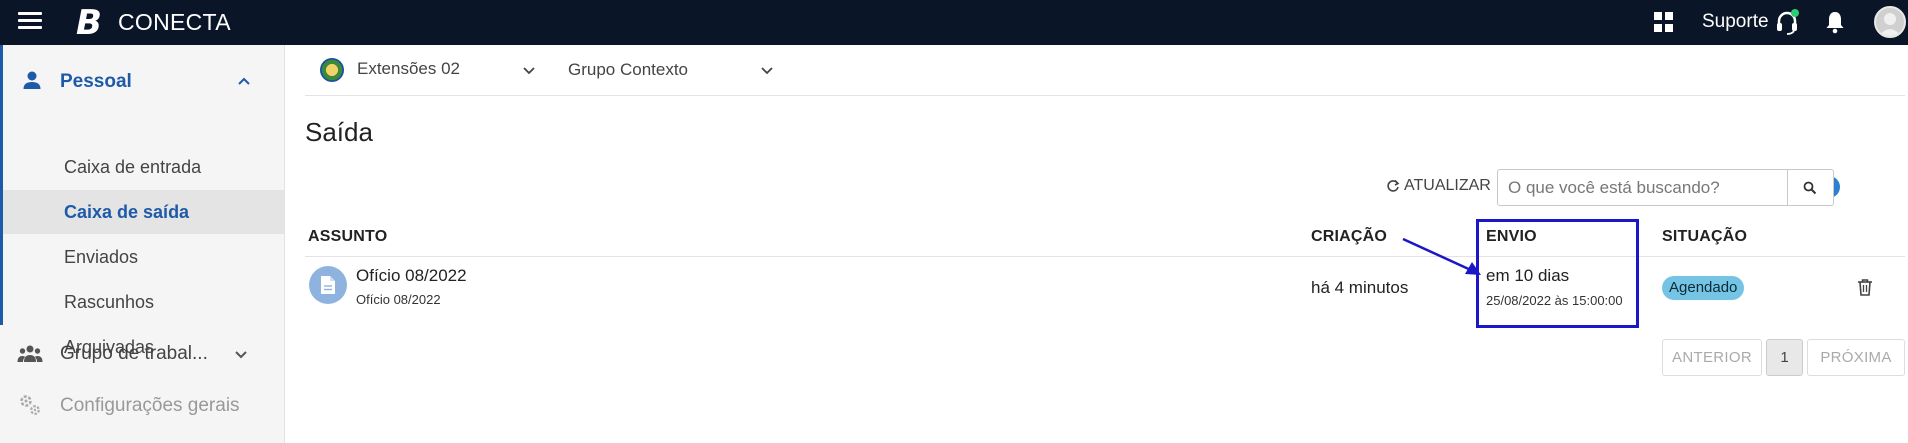 Image resolution: width=1908 pixels, height=443 pixels. Describe the element at coordinates (1447, 185) in the screenshot. I see `refresh-label: ATUALIZAR` at that location.